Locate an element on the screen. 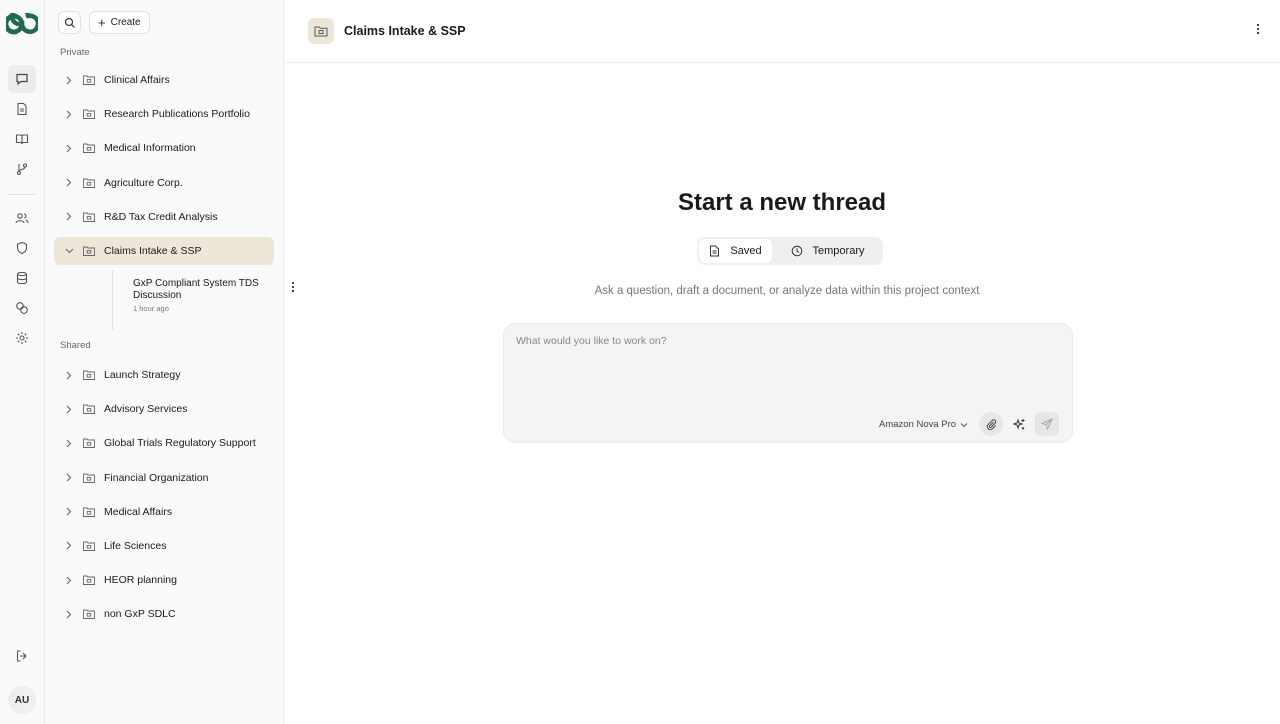 This screenshot has height=724, width=1280. folder-item: Agriculture Corp. is located at coordinates (164, 183).